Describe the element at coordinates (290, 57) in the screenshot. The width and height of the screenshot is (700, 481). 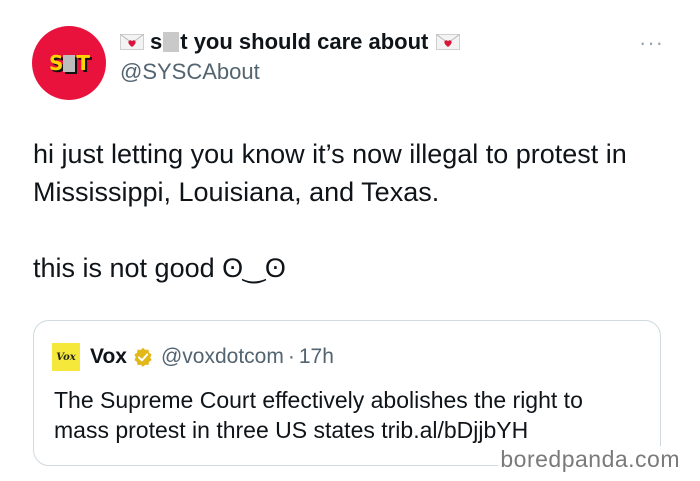
I see `author-header: s t you should care about @SYSCAbout` at that location.